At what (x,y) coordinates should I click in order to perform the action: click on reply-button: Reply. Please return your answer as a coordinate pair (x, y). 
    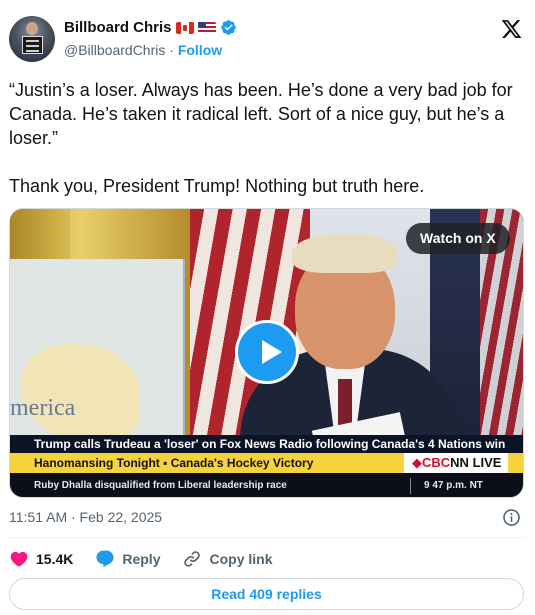
    Looking at the image, I should click on (127, 559).